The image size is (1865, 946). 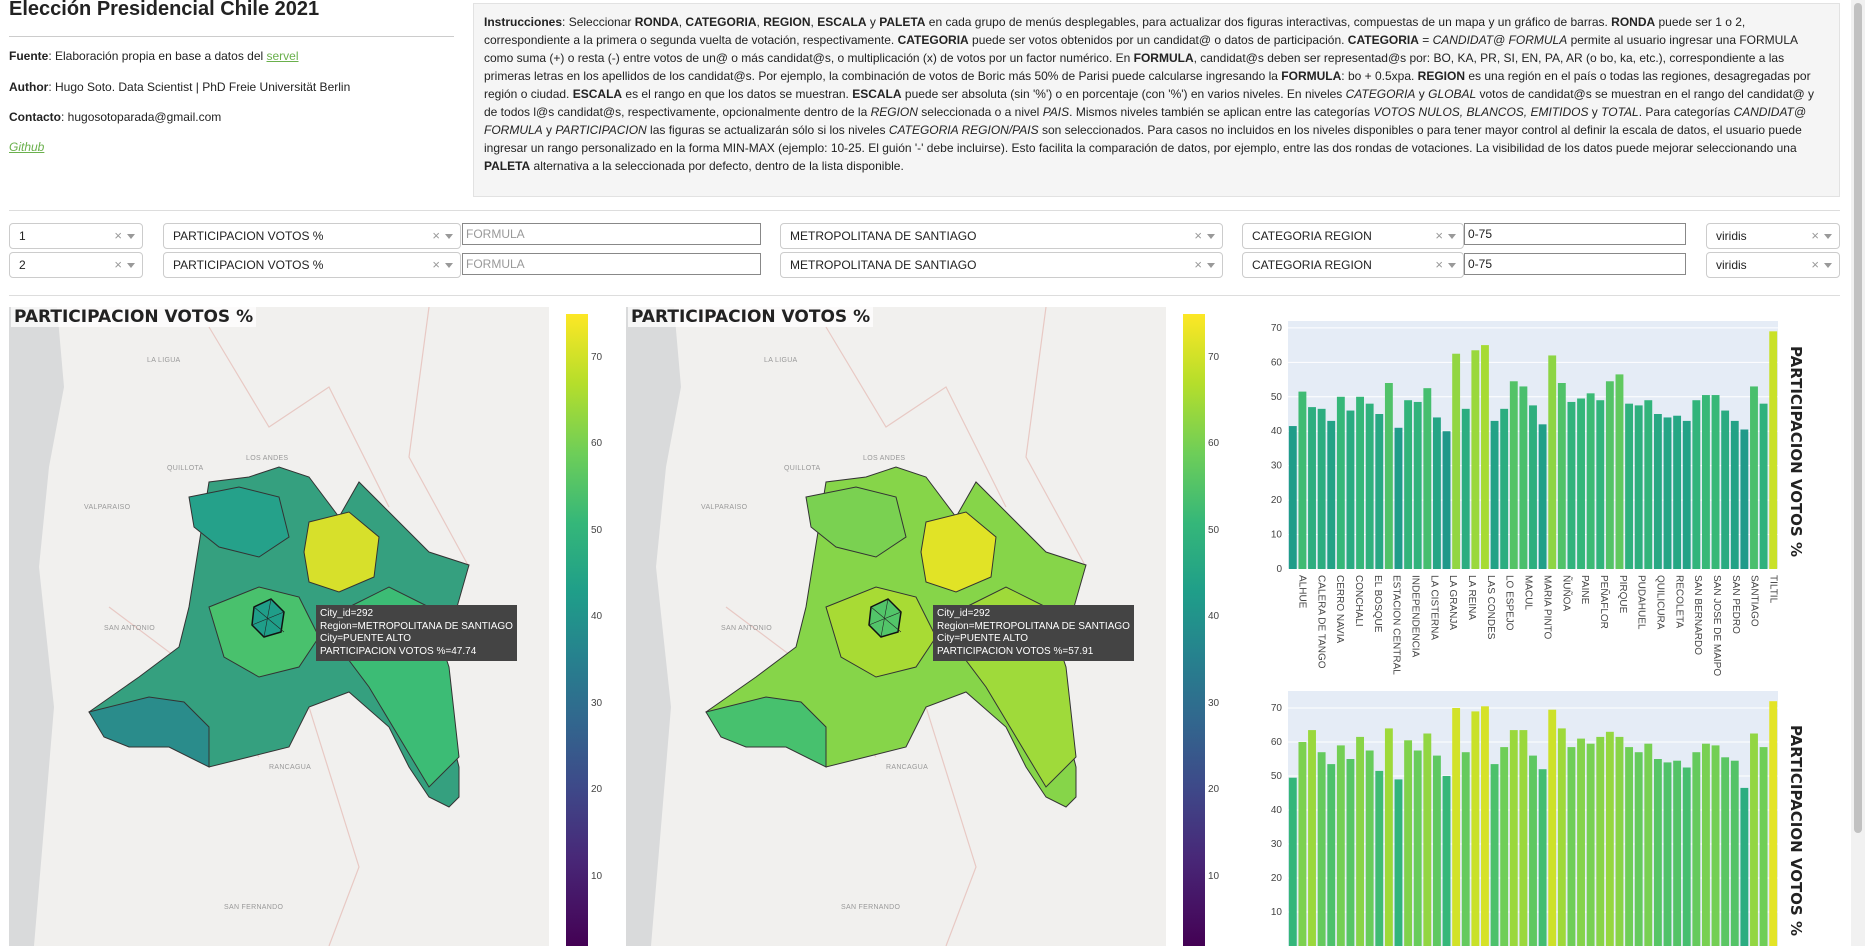 What do you see at coordinates (312, 265) in the screenshot?
I see `categoria-select-2: PARTICIPACION VOTOS % ×` at bounding box center [312, 265].